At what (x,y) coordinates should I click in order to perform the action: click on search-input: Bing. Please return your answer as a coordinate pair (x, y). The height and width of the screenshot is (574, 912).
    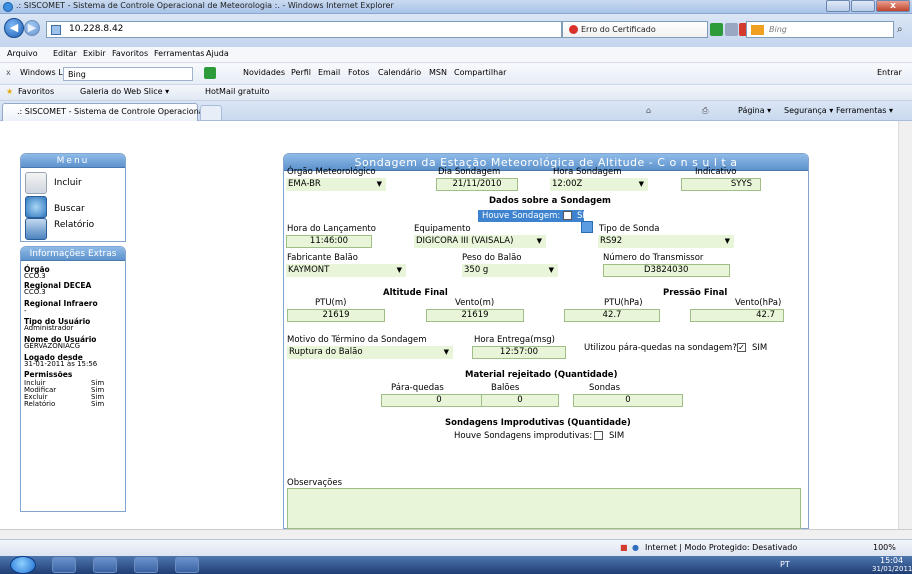
    Looking at the image, I should click on (820, 29).